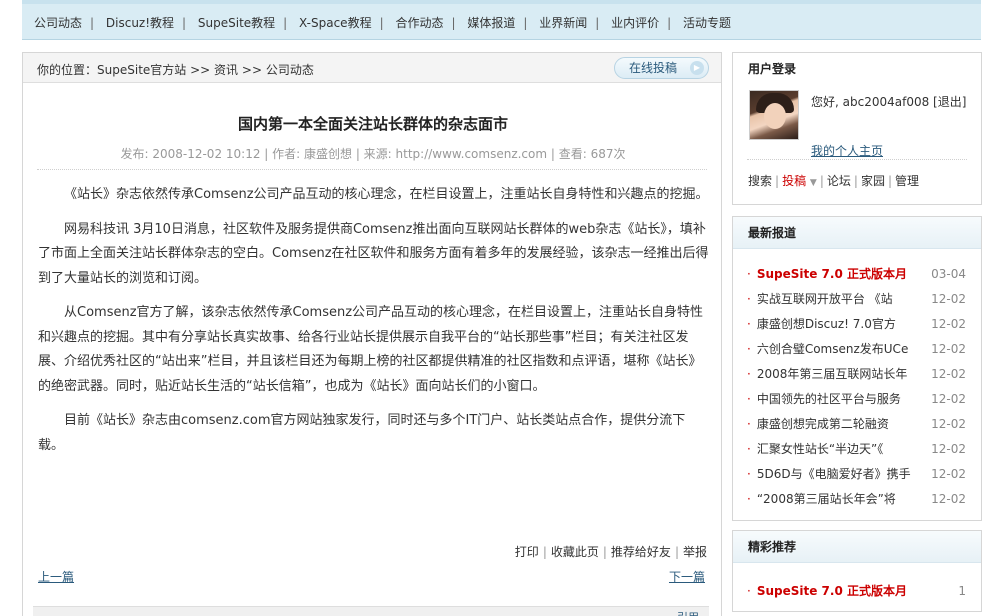  What do you see at coordinates (141, 70) in the screenshot?
I see `breadcrumb-site-link: SupeSite官方站` at bounding box center [141, 70].